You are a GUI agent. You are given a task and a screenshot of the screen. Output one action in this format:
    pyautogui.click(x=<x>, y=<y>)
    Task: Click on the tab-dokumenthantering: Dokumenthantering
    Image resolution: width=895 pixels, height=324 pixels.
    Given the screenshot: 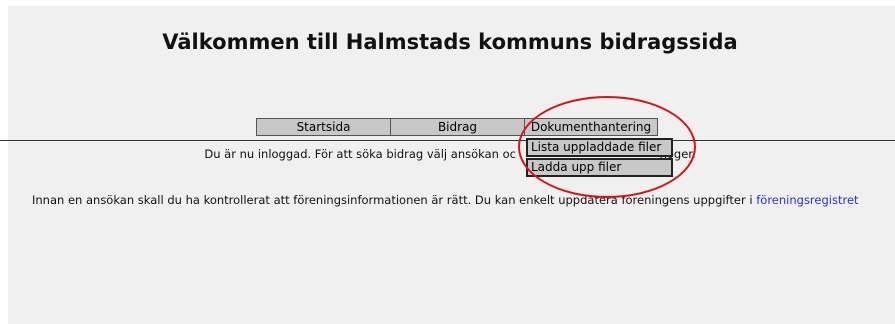 What is the action you would take?
    pyautogui.click(x=591, y=127)
    